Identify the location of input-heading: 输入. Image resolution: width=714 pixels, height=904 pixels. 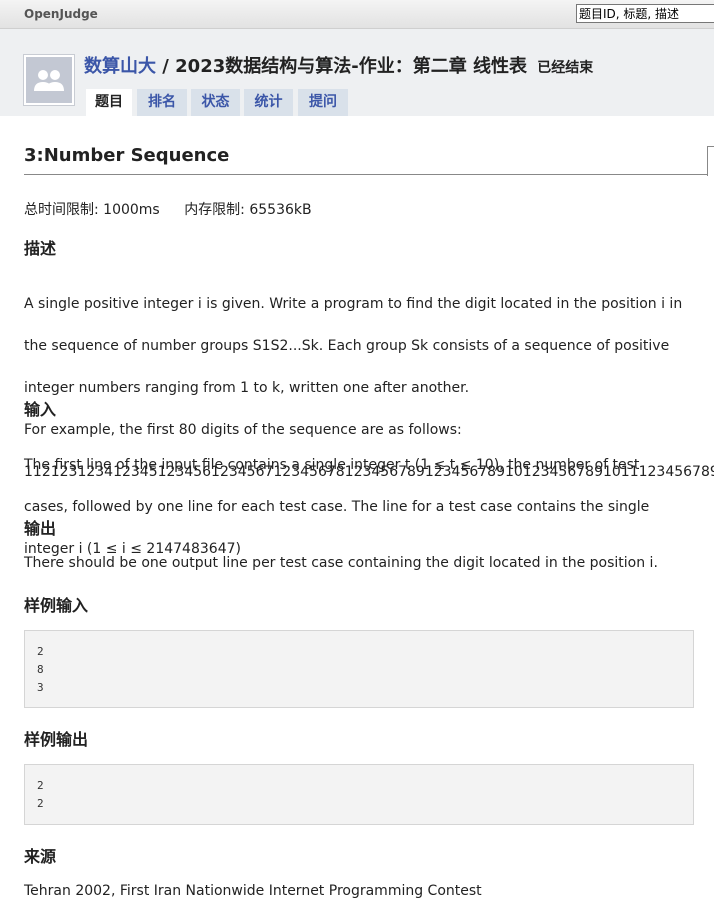
(40, 409).